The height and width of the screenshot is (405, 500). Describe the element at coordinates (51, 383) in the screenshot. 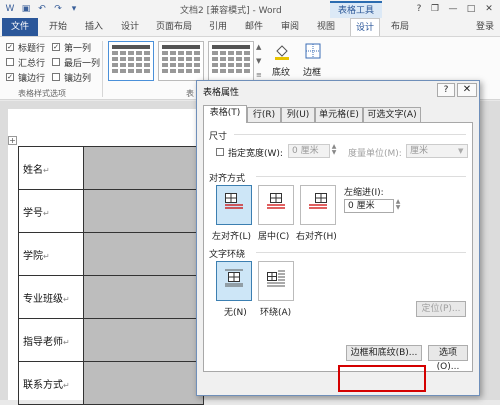

I see `row-label-cell: 联系方式↵` at that location.